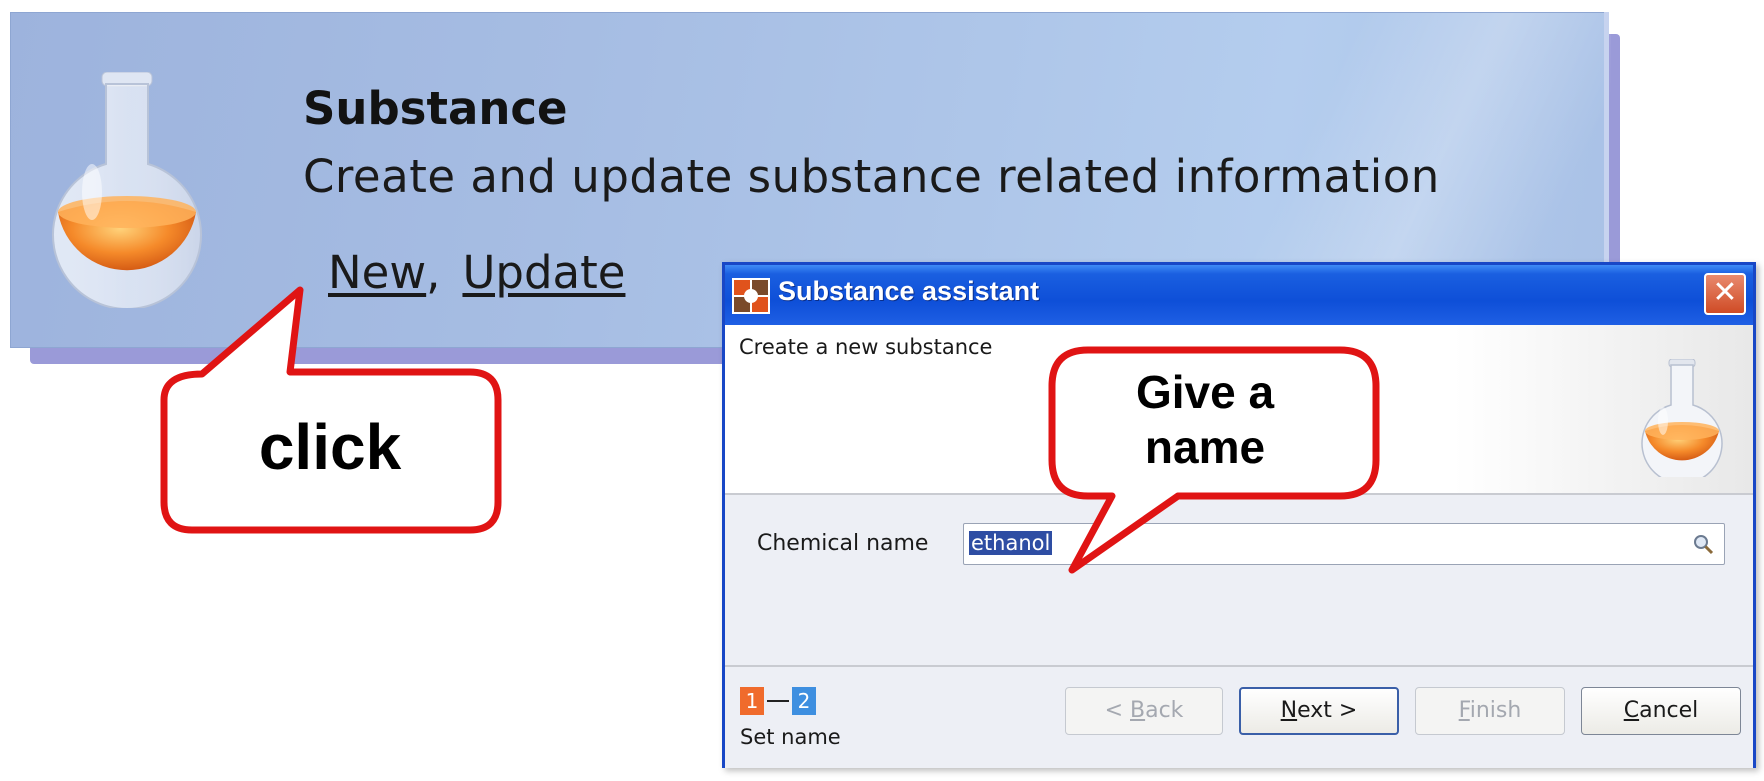  What do you see at coordinates (1205, 392) in the screenshot?
I see `give-name-line-1: Give a` at bounding box center [1205, 392].